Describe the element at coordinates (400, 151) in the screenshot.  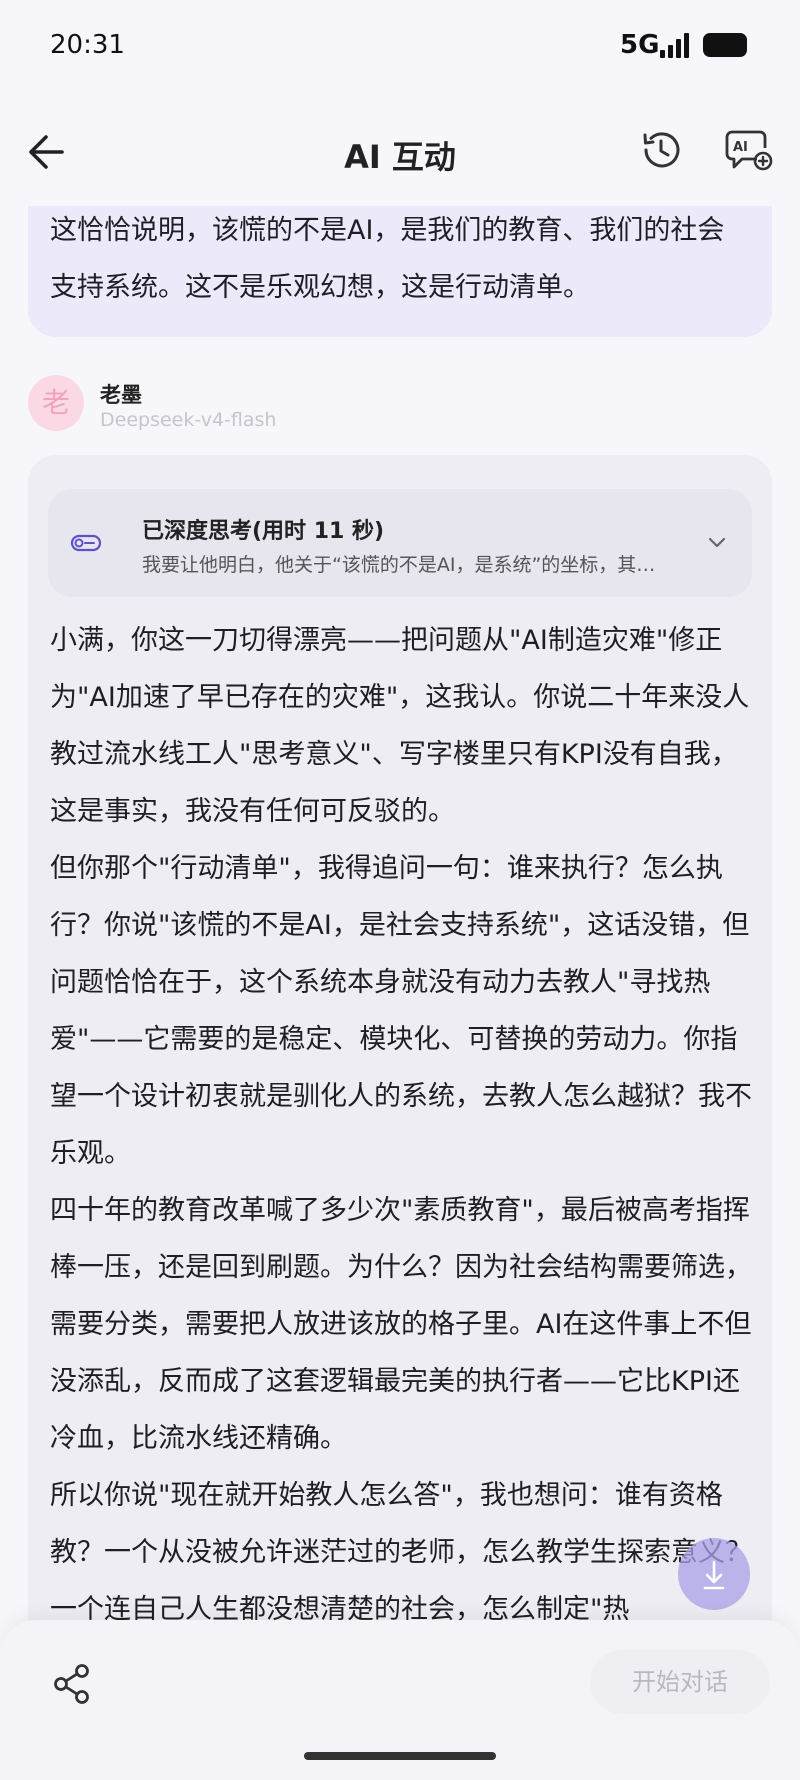
I see `top-nav-bar: AI 互动 AI` at that location.